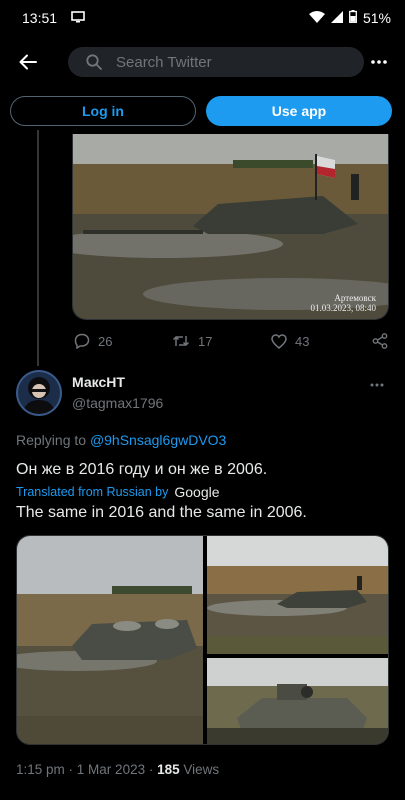  Describe the element at coordinates (376, 18) in the screenshot. I see `battery-level: 51%` at that location.